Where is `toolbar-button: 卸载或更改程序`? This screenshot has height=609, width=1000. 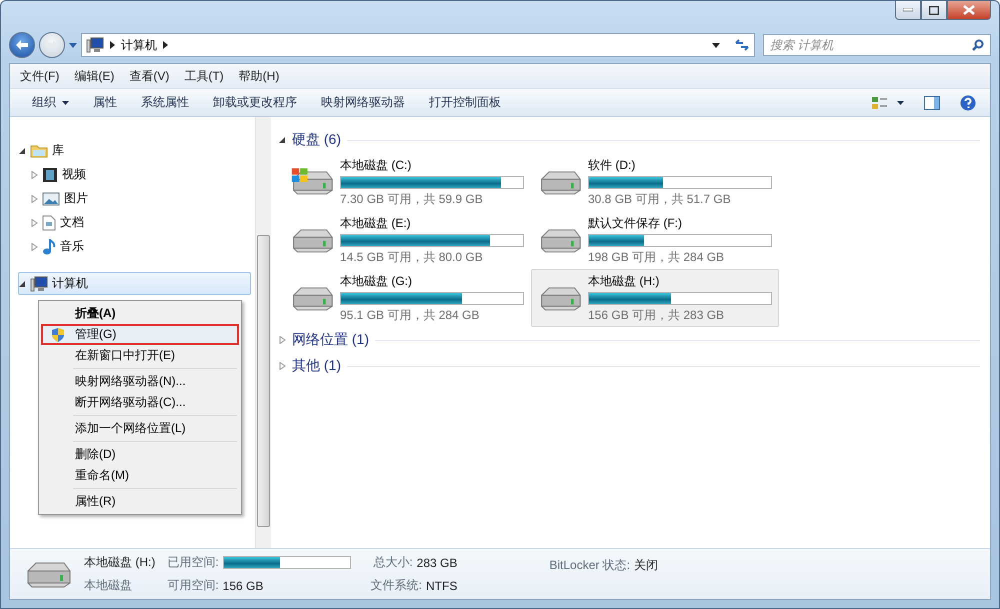 toolbar-button: 卸载或更改程序 is located at coordinates (255, 102).